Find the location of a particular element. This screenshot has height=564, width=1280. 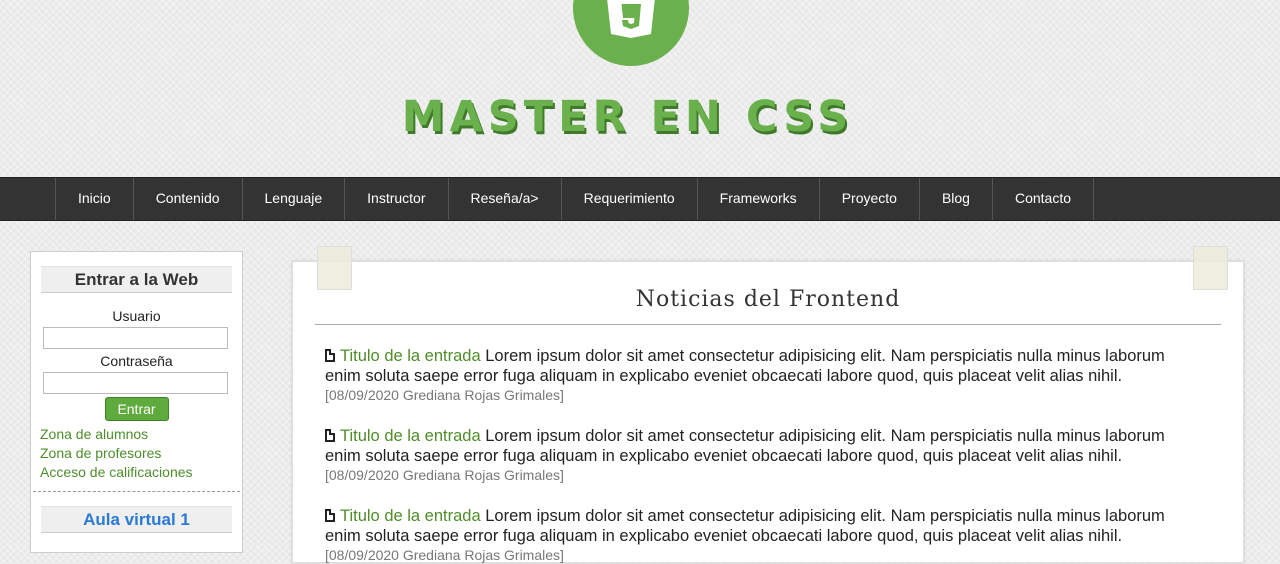

title-divider is located at coordinates (768, 324).